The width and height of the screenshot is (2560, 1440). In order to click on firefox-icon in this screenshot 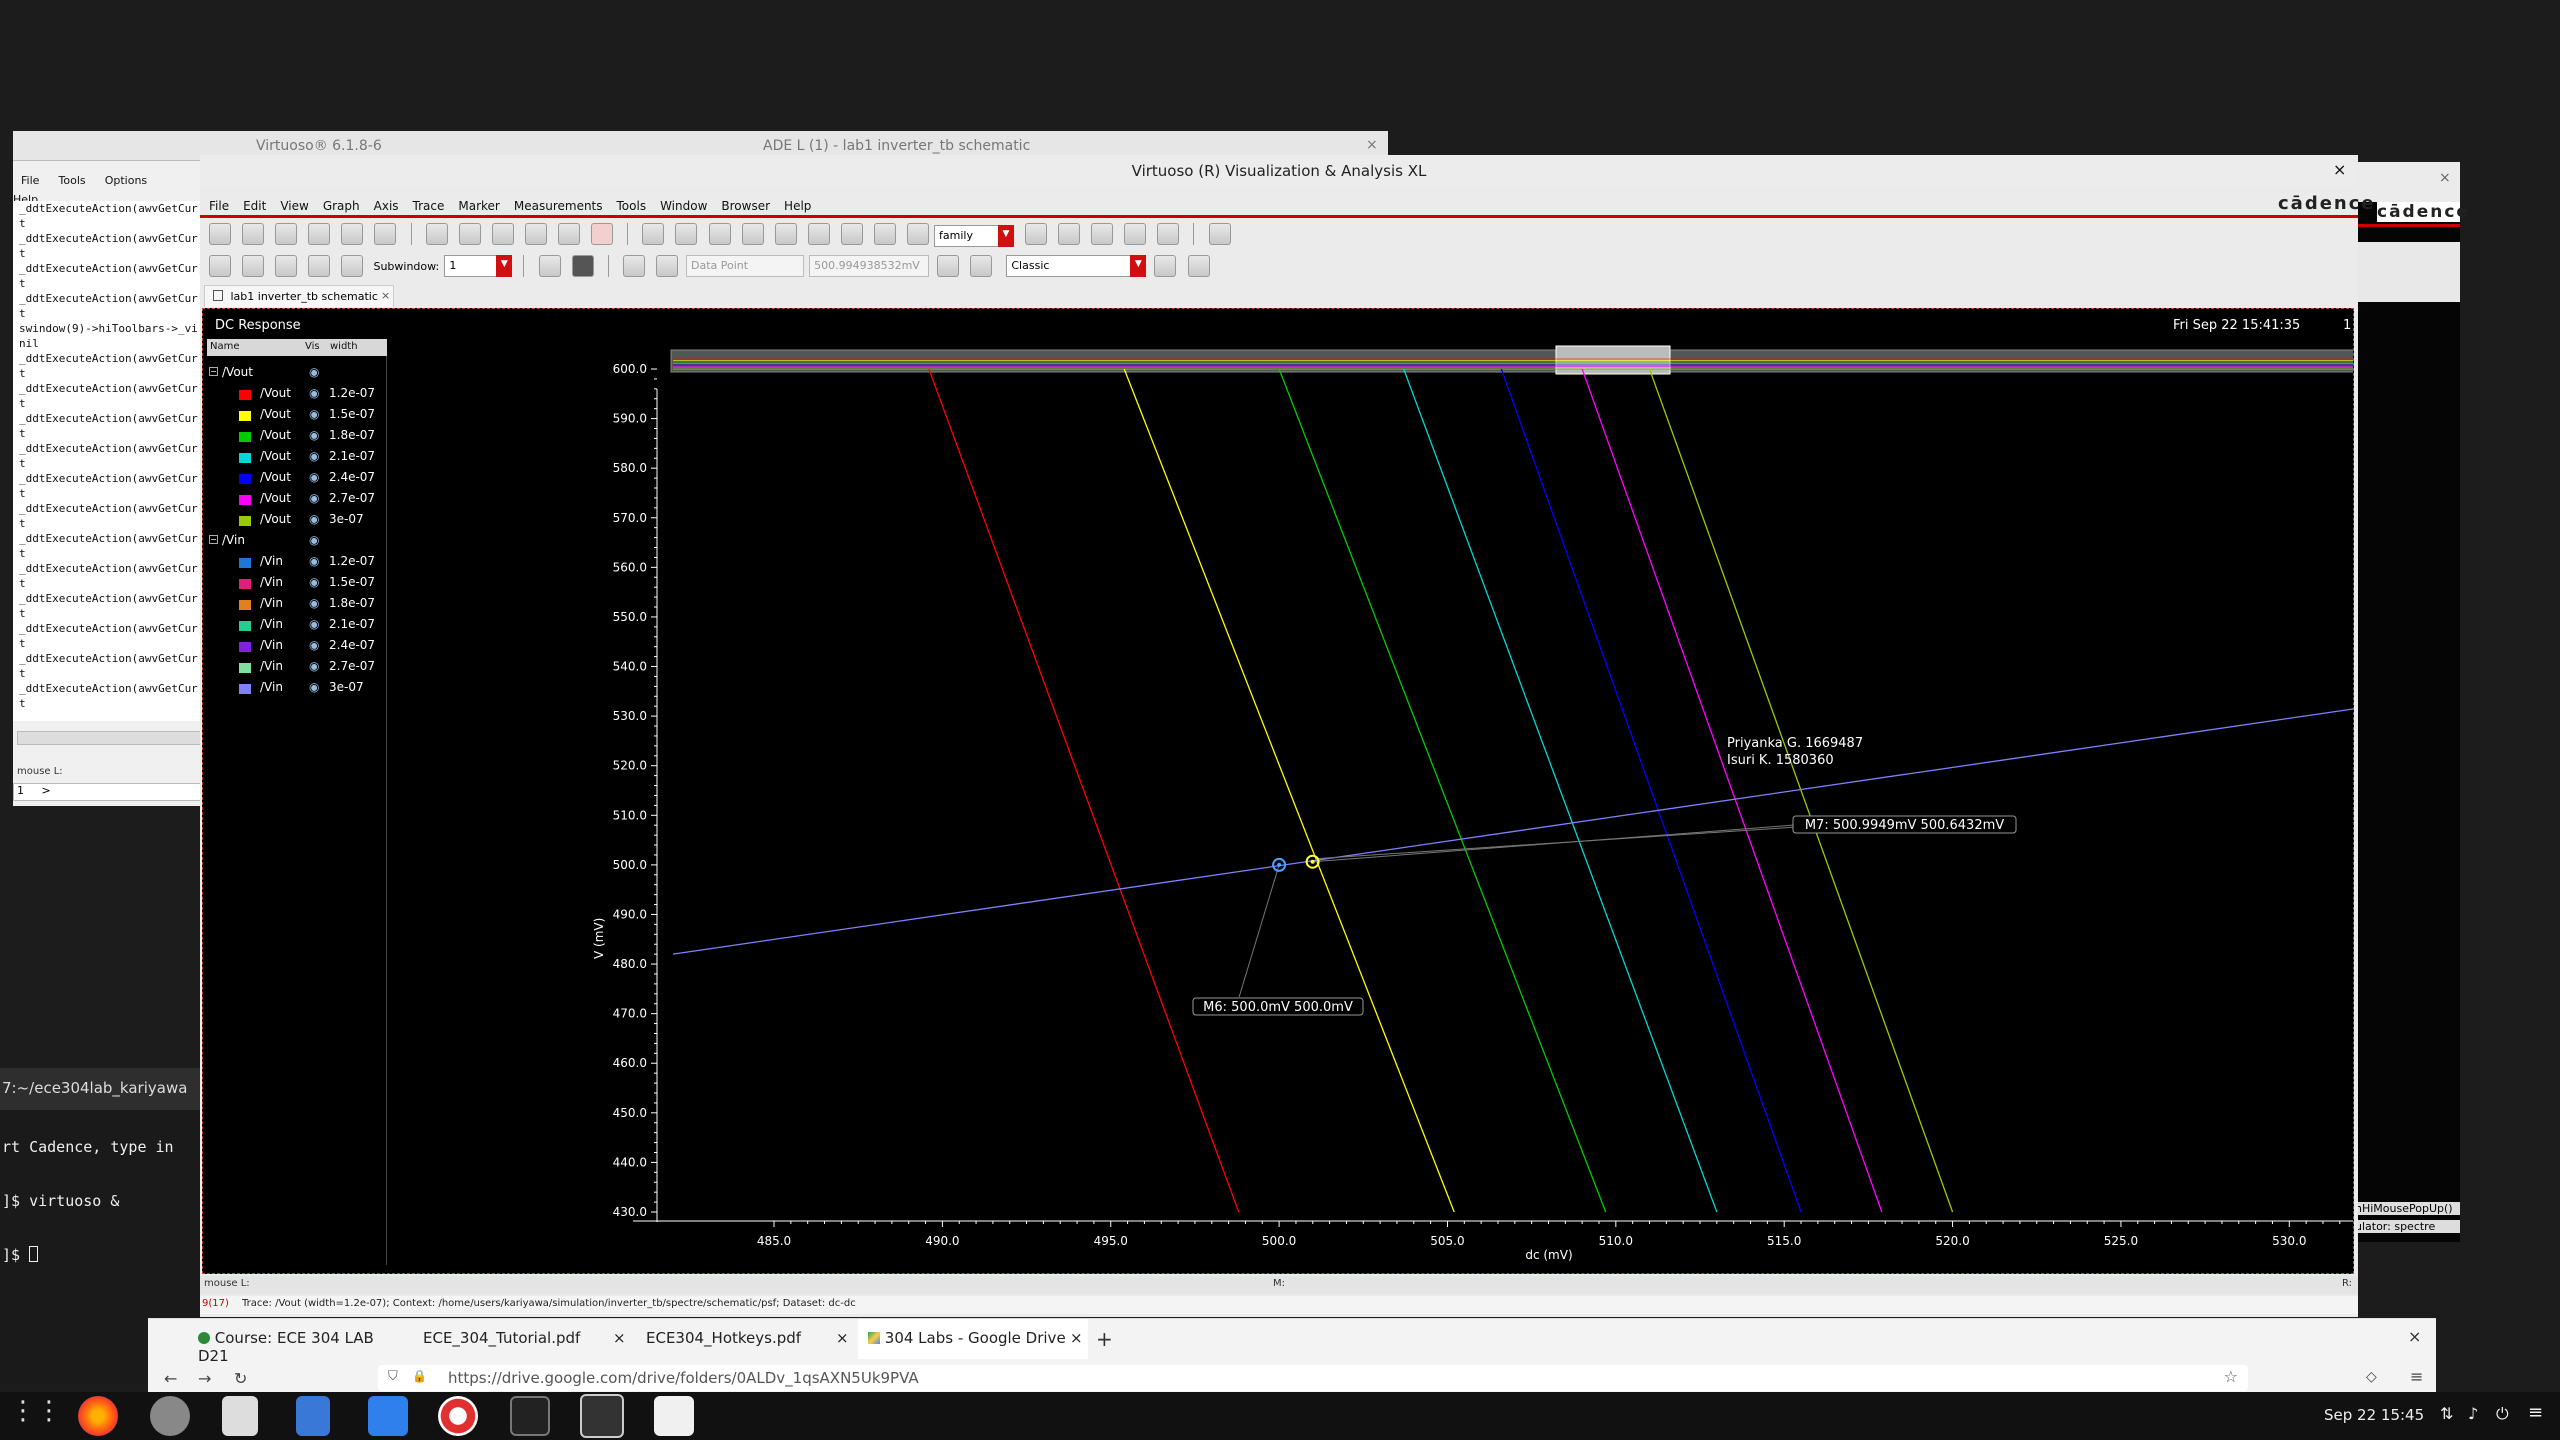, I will do `click(98, 1416)`.